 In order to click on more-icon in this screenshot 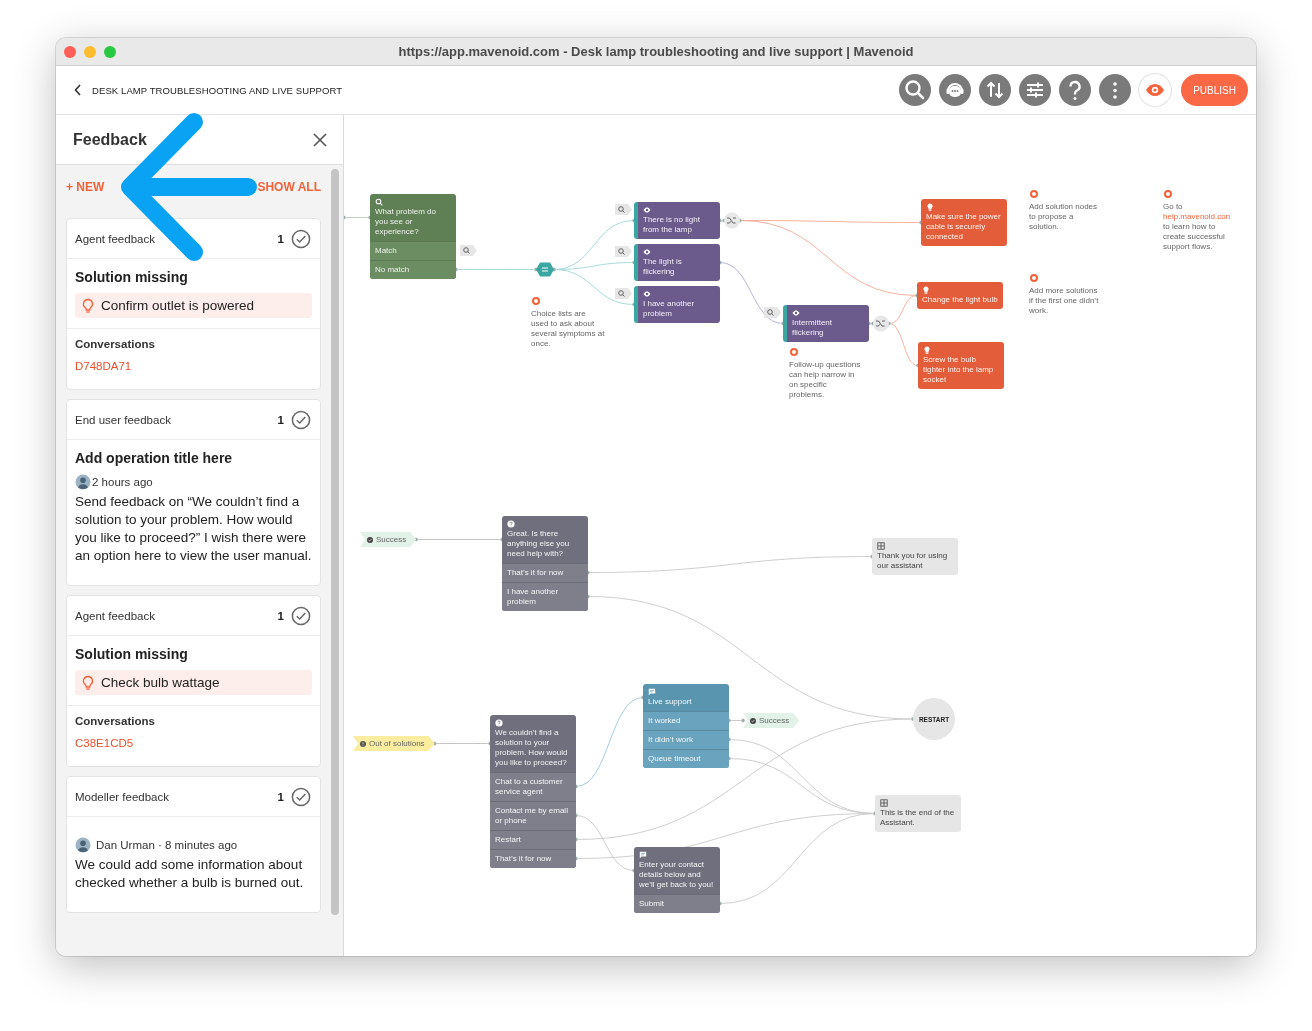, I will do `click(1115, 90)`.